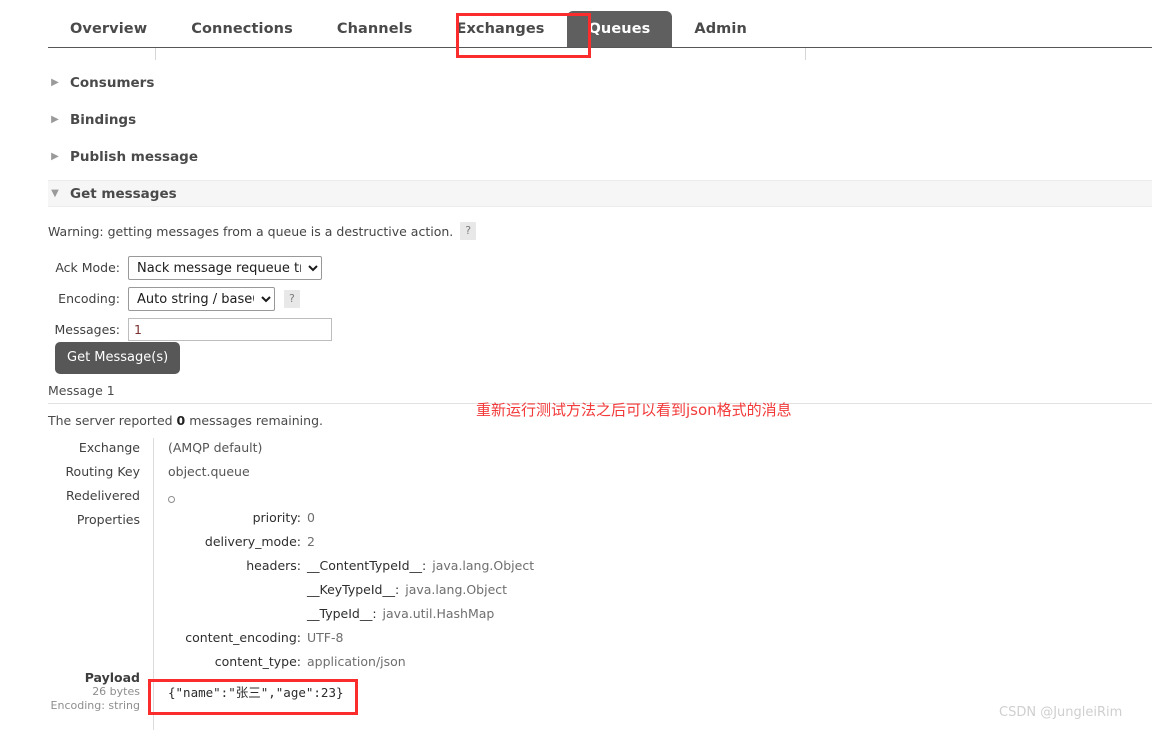 This screenshot has height=733, width=1152. I want to click on header-key: __KeyTypeId__:, so click(353, 589).